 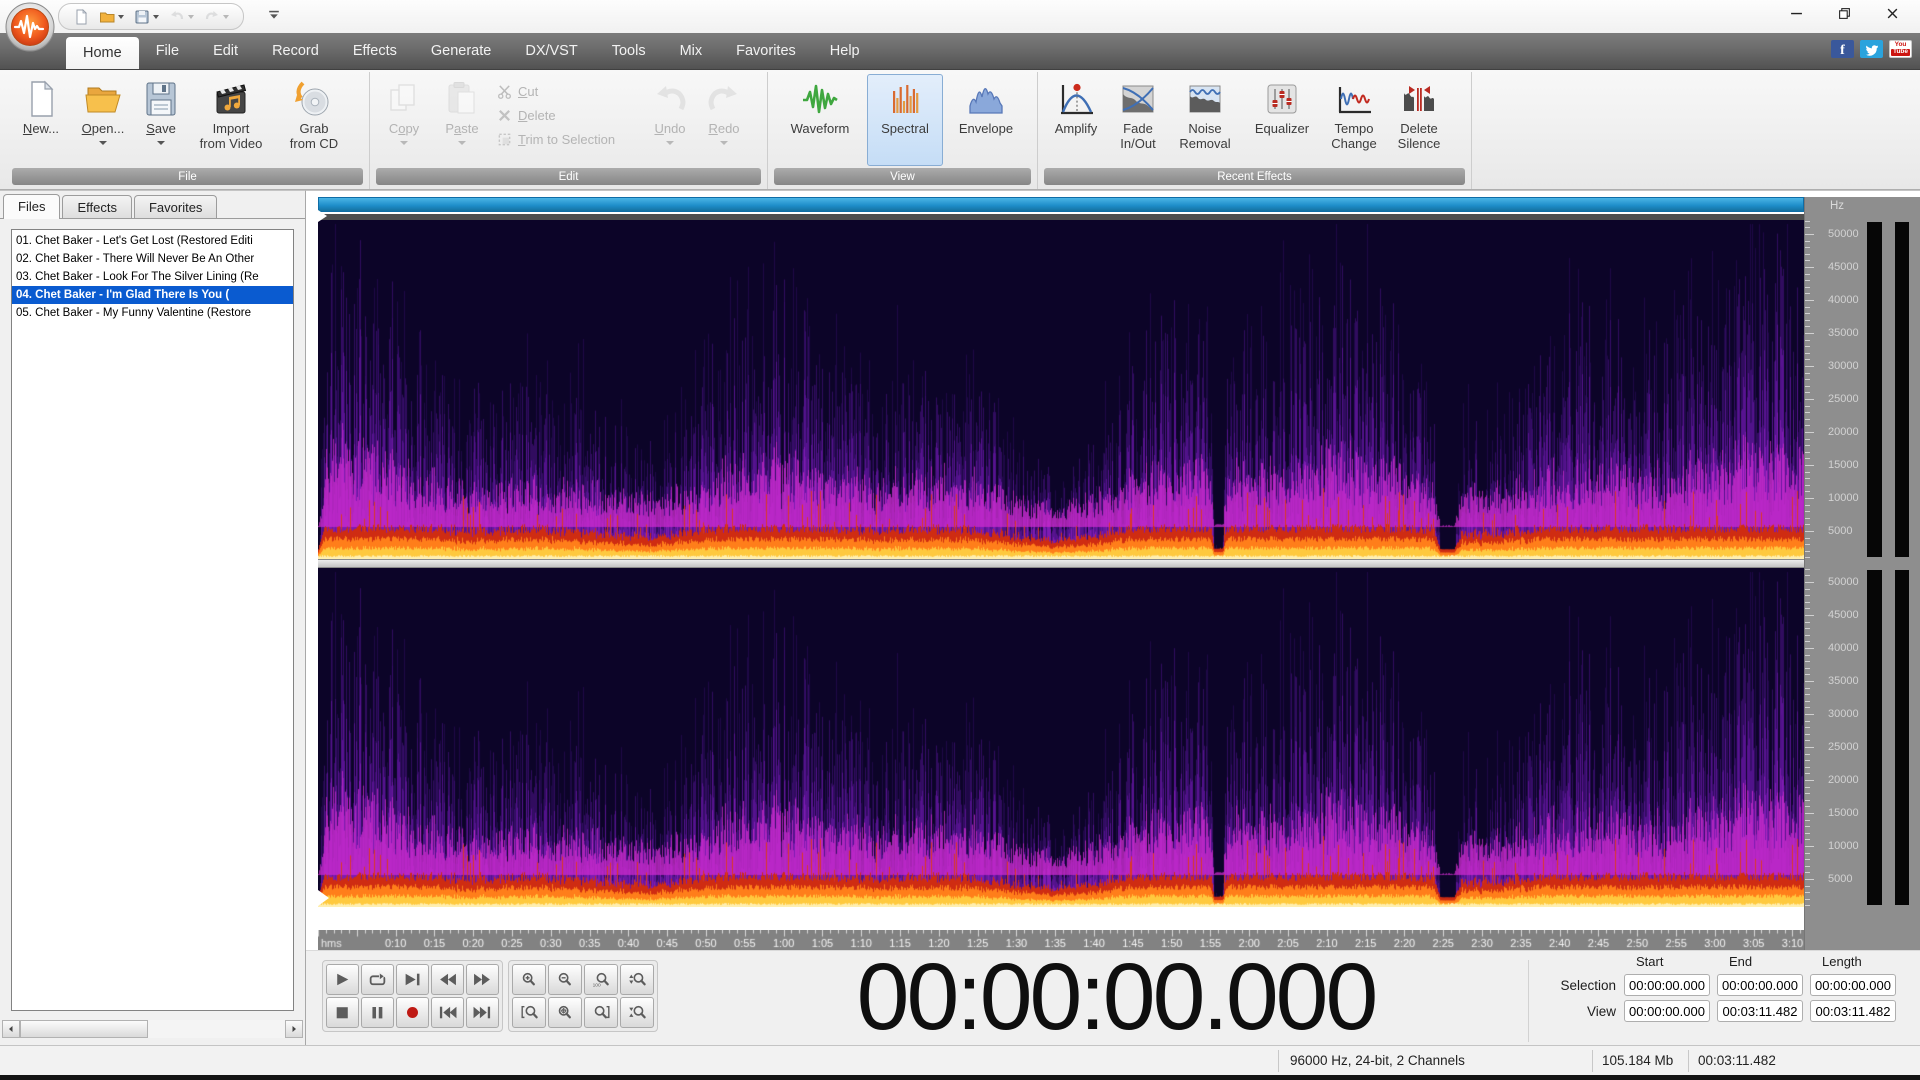 I want to click on equalizer-button: Equalizer, so click(x=1282, y=120).